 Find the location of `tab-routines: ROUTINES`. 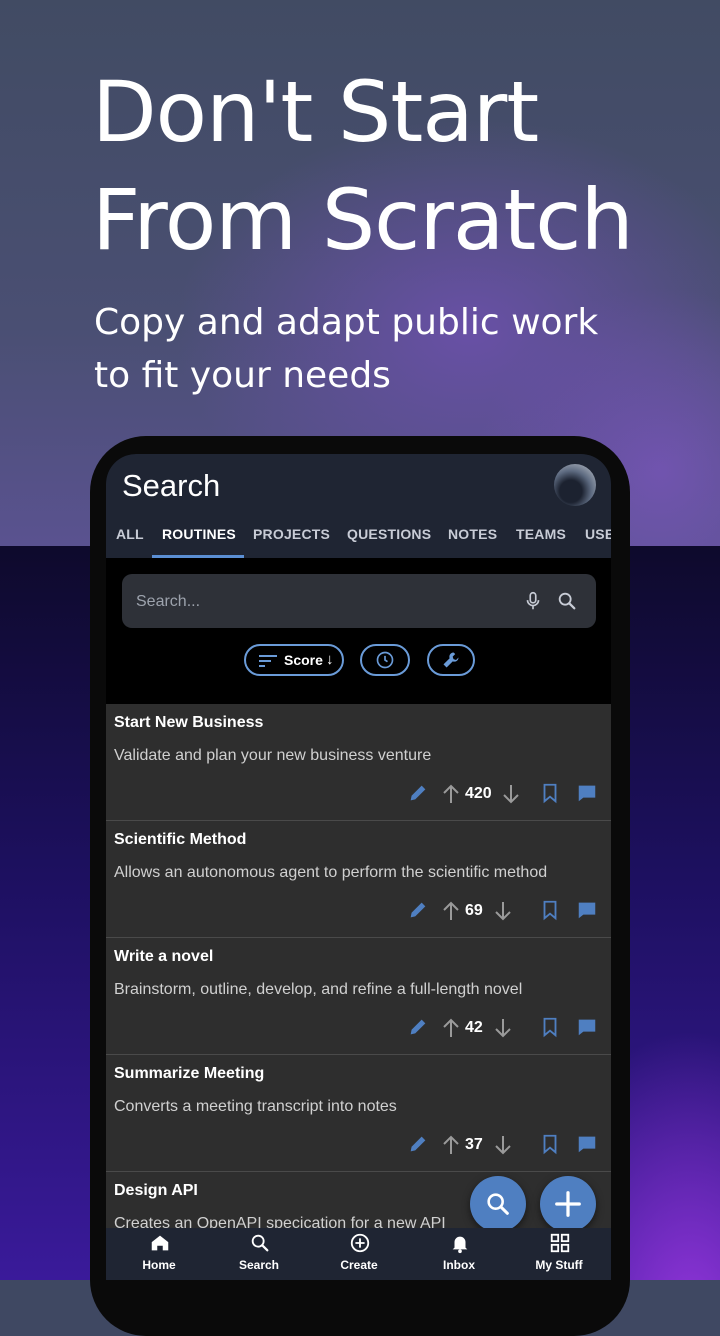

tab-routines: ROUTINES is located at coordinates (199, 534).